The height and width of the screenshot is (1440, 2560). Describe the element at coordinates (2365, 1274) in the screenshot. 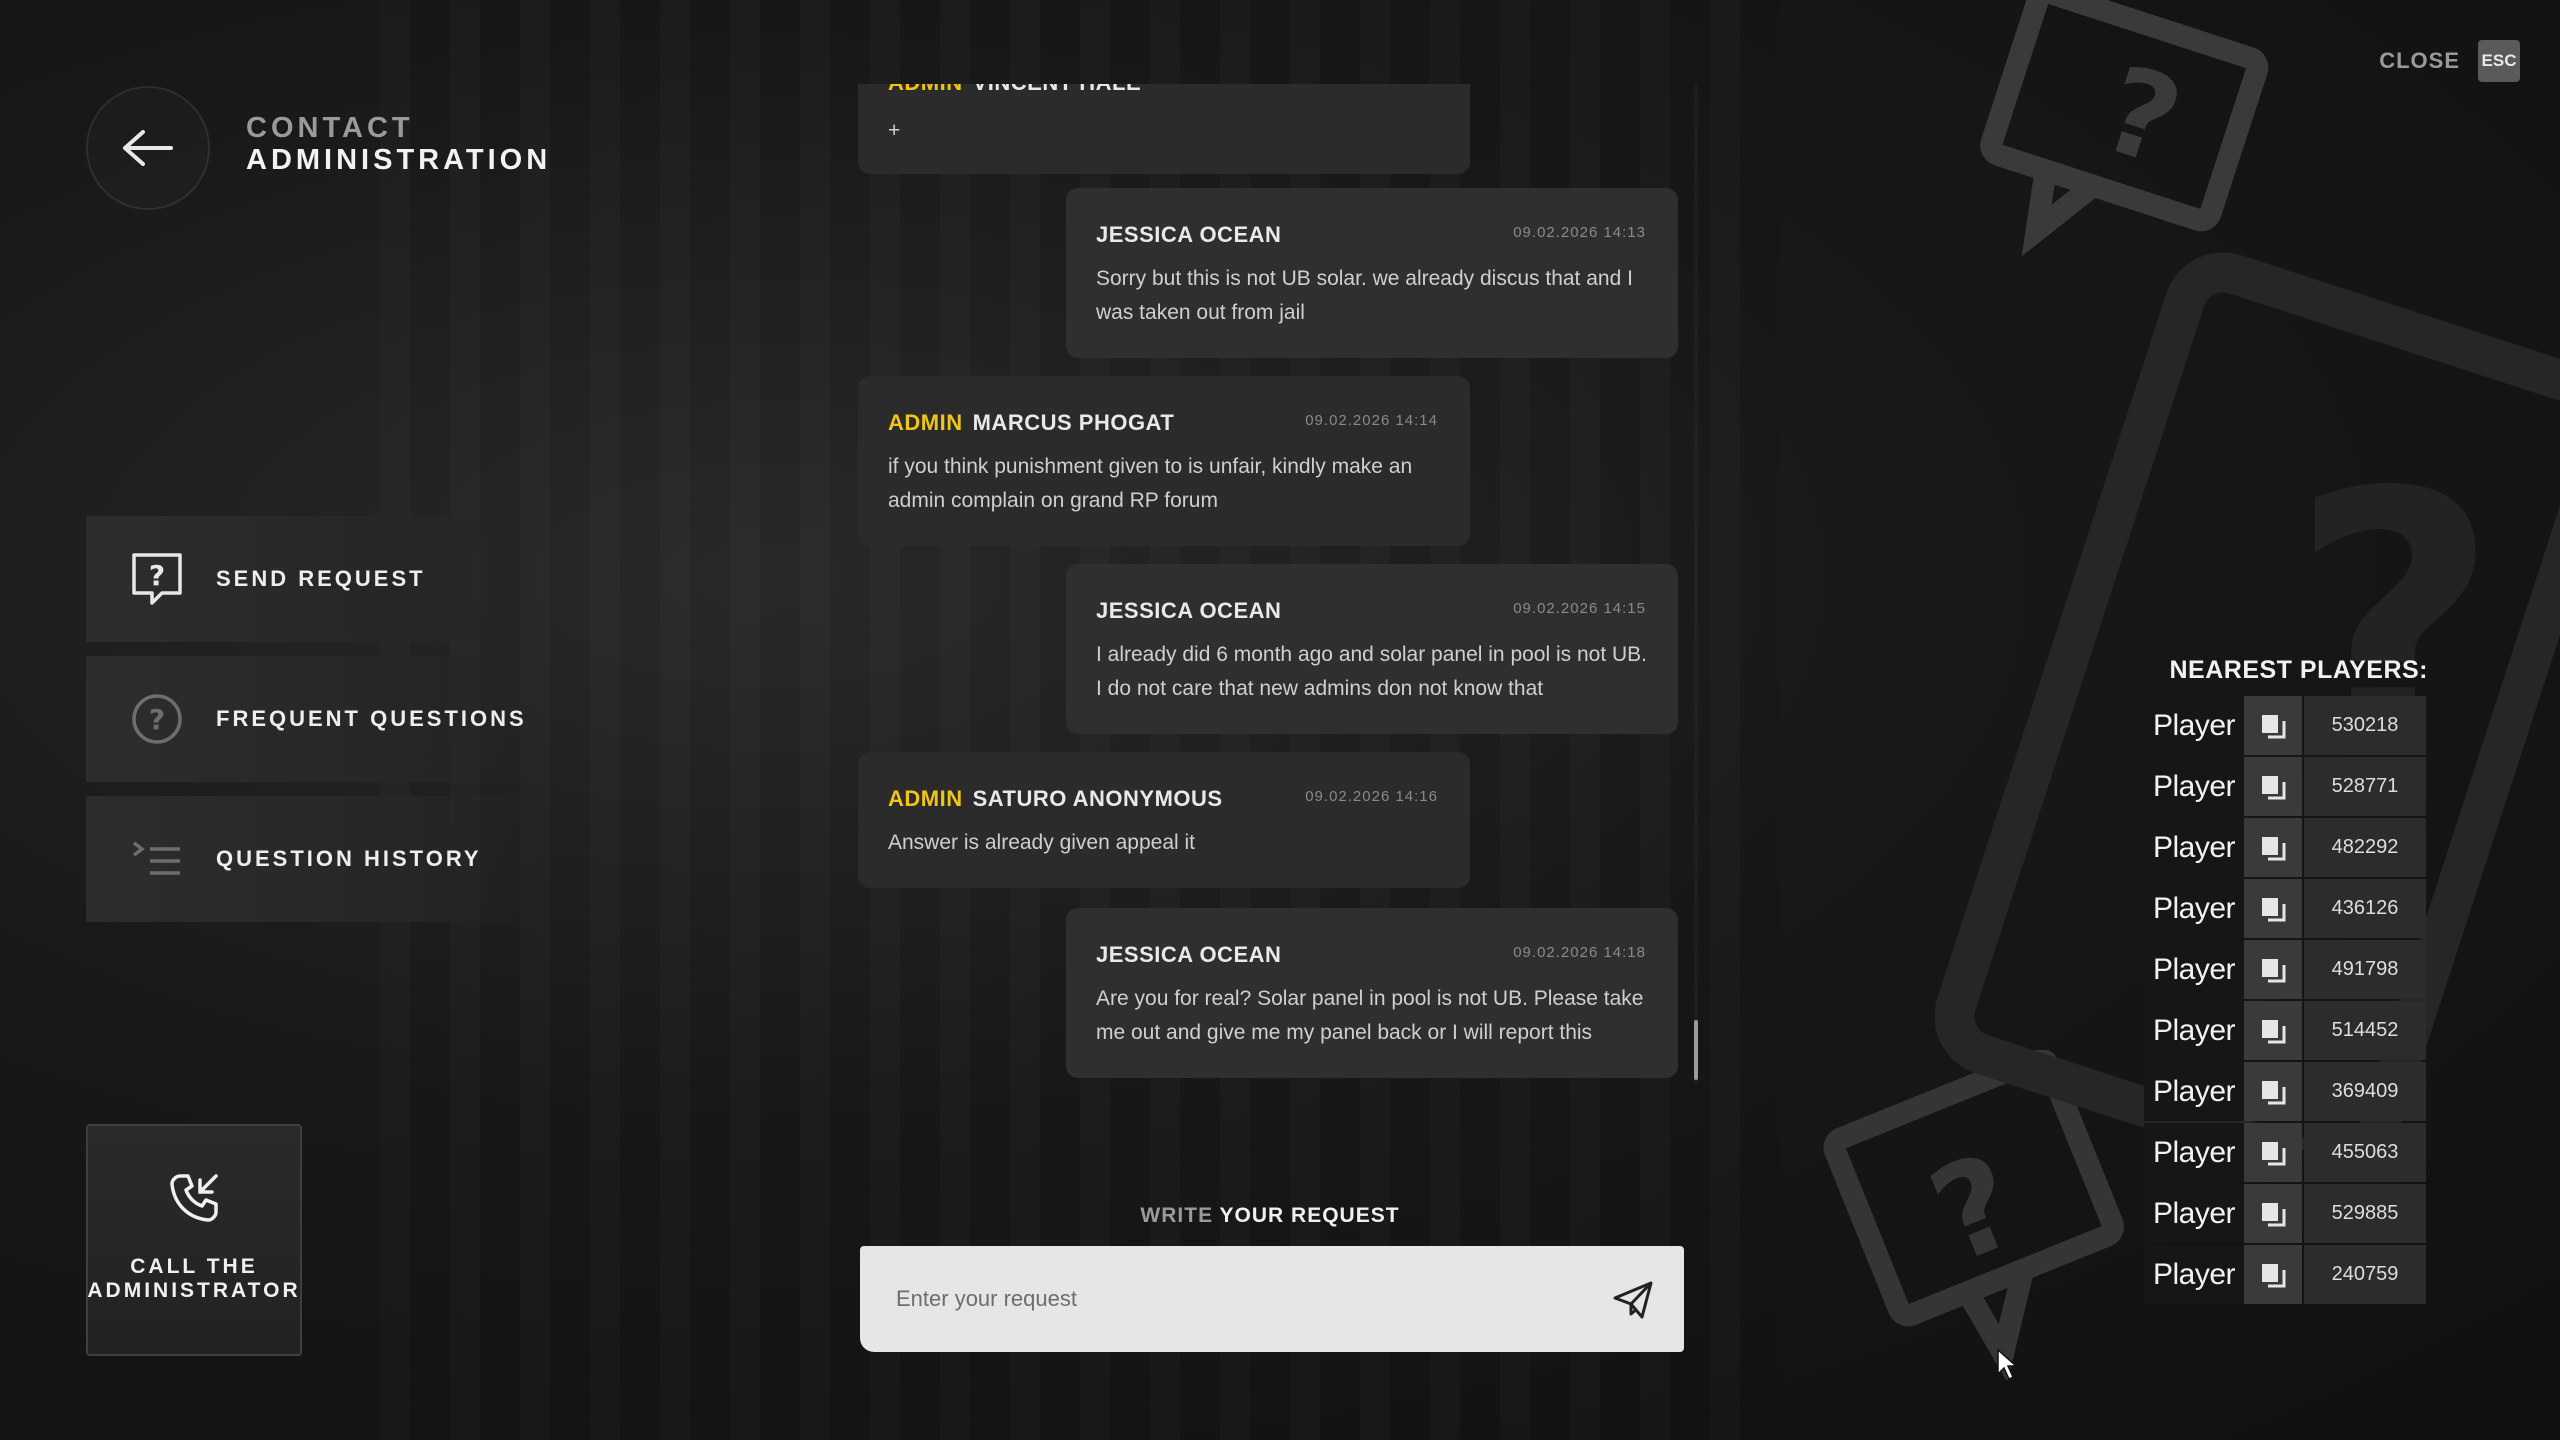

I see `player-id: 240759` at that location.